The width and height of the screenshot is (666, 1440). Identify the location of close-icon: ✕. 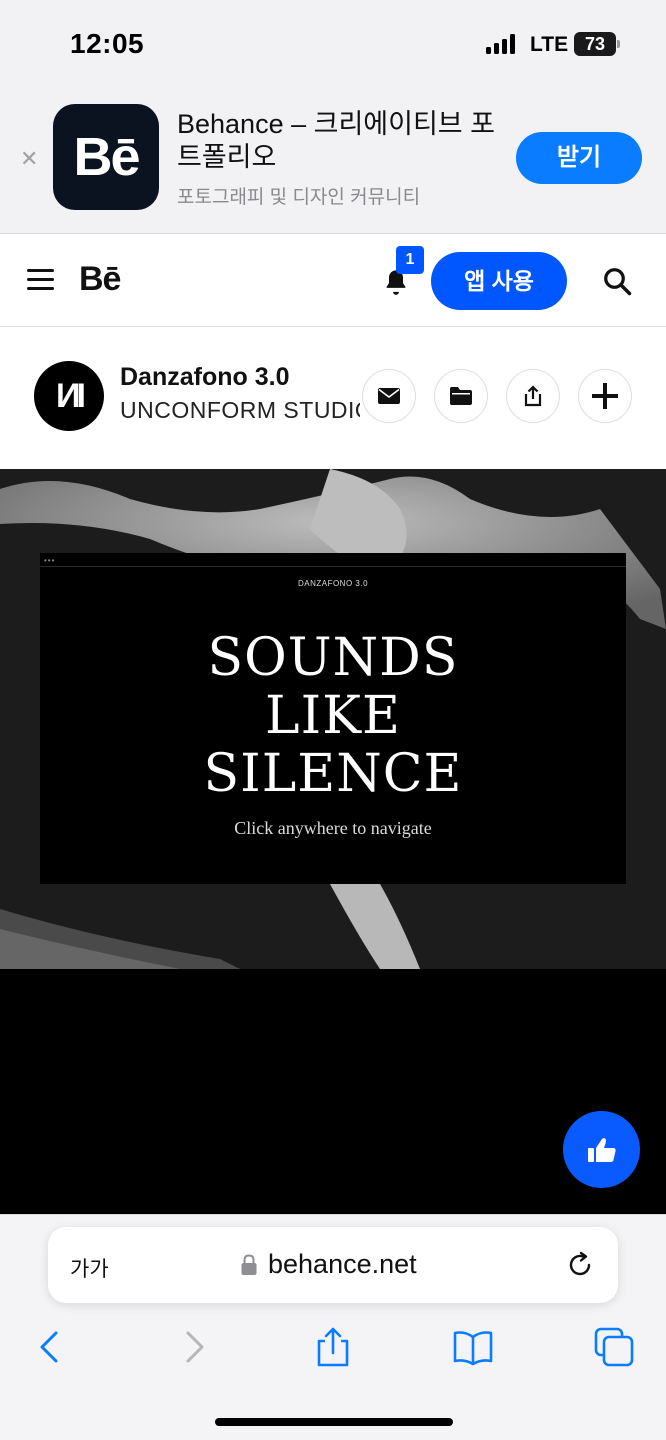
(29, 159).